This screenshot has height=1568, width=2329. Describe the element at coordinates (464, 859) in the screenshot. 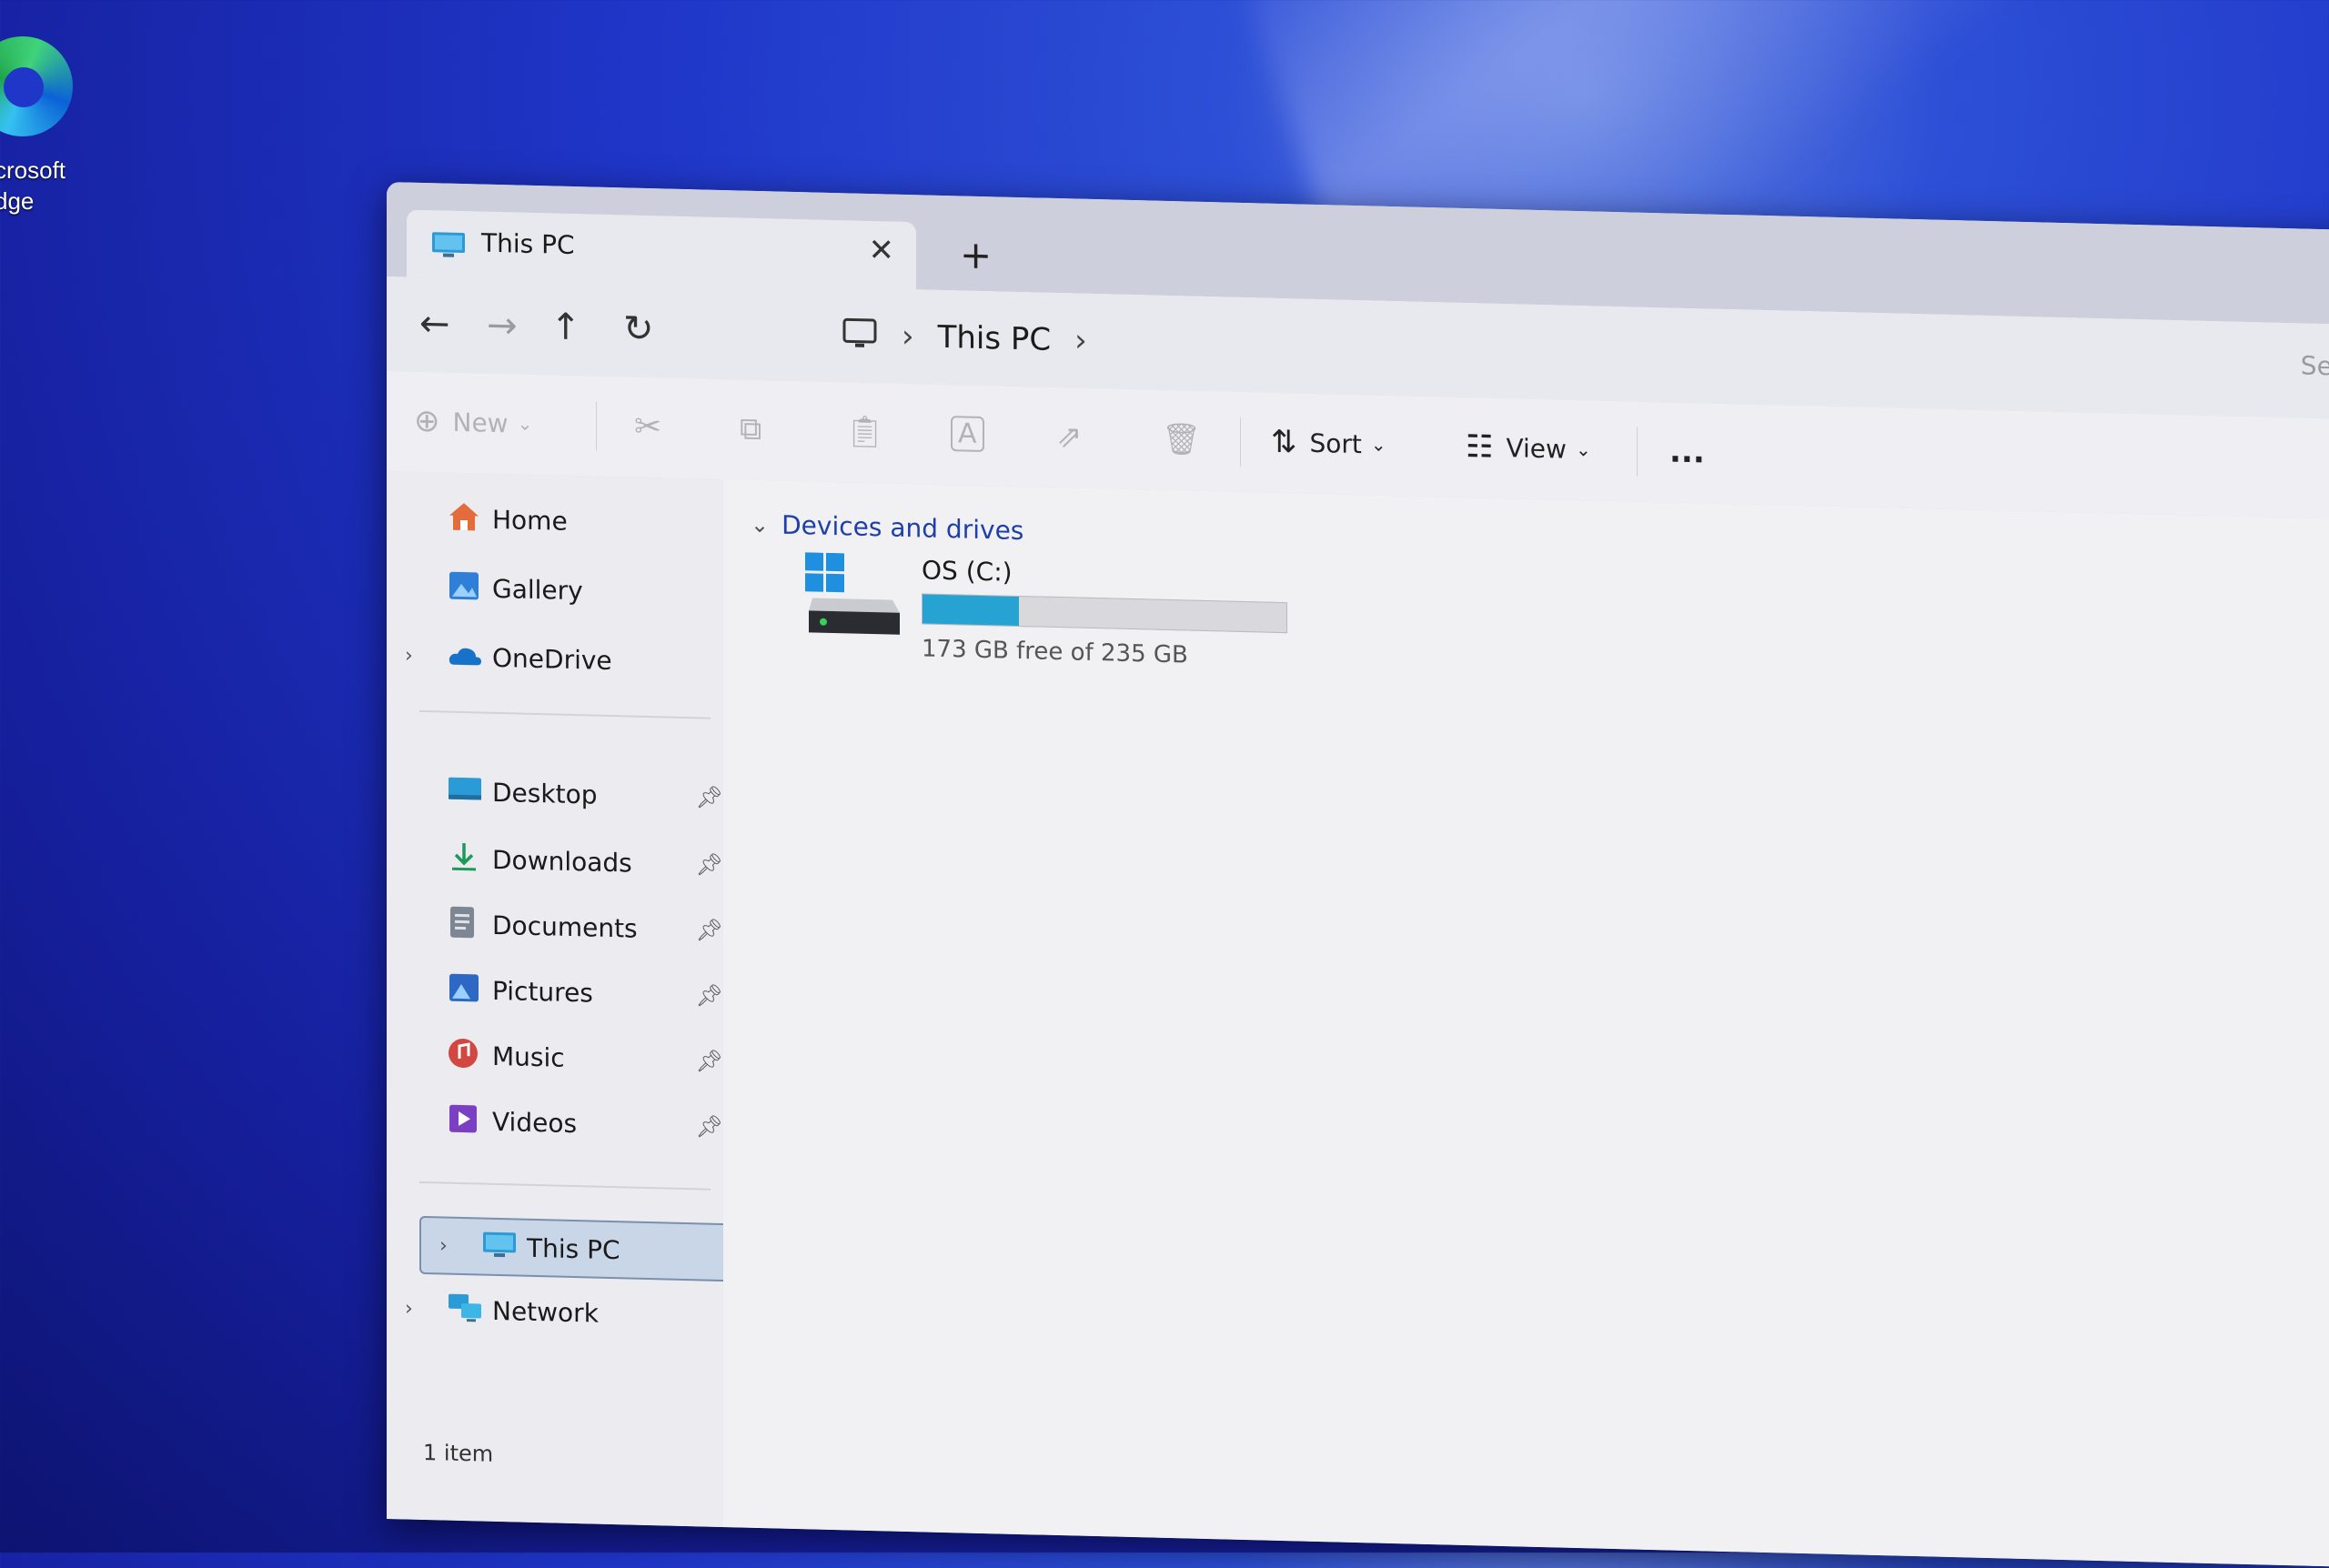

I see `downloads-icon` at that location.